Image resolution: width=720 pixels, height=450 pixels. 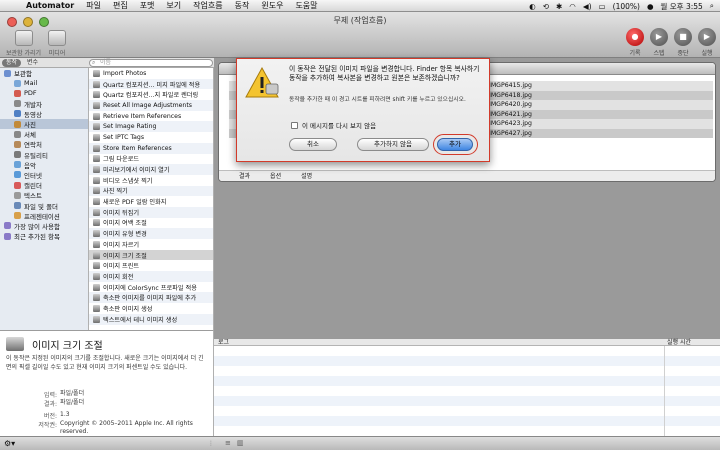 I want to click on action-item-label: 이미지에 ColorSync 프로파일 적용, so click(x=150, y=288).